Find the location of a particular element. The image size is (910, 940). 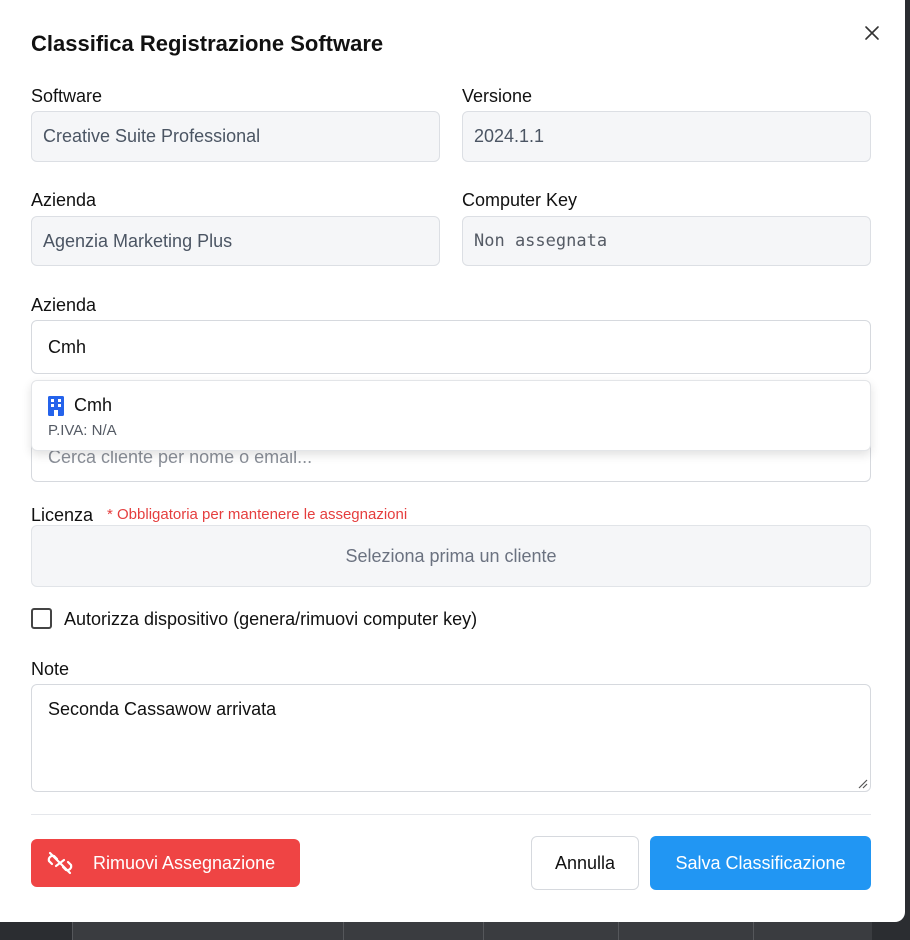

building-icon is located at coordinates (56, 406).